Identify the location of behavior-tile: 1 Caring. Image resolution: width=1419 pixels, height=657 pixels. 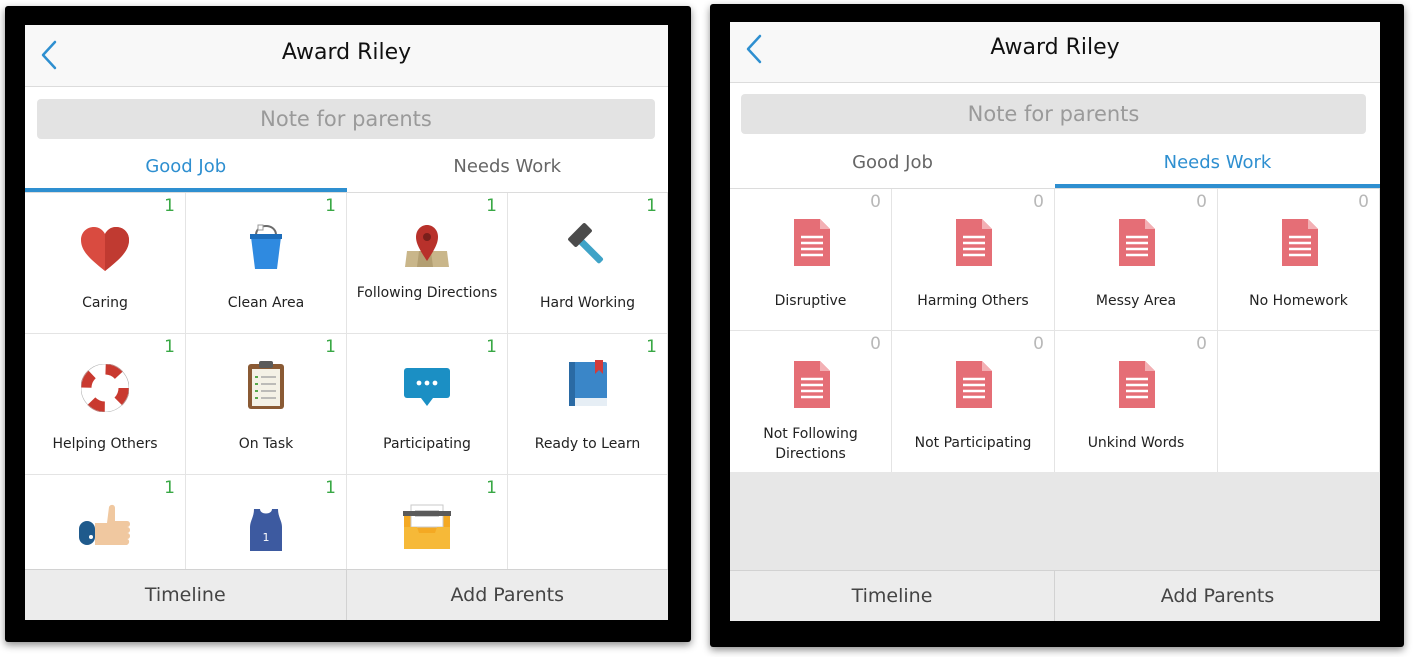
(105, 263).